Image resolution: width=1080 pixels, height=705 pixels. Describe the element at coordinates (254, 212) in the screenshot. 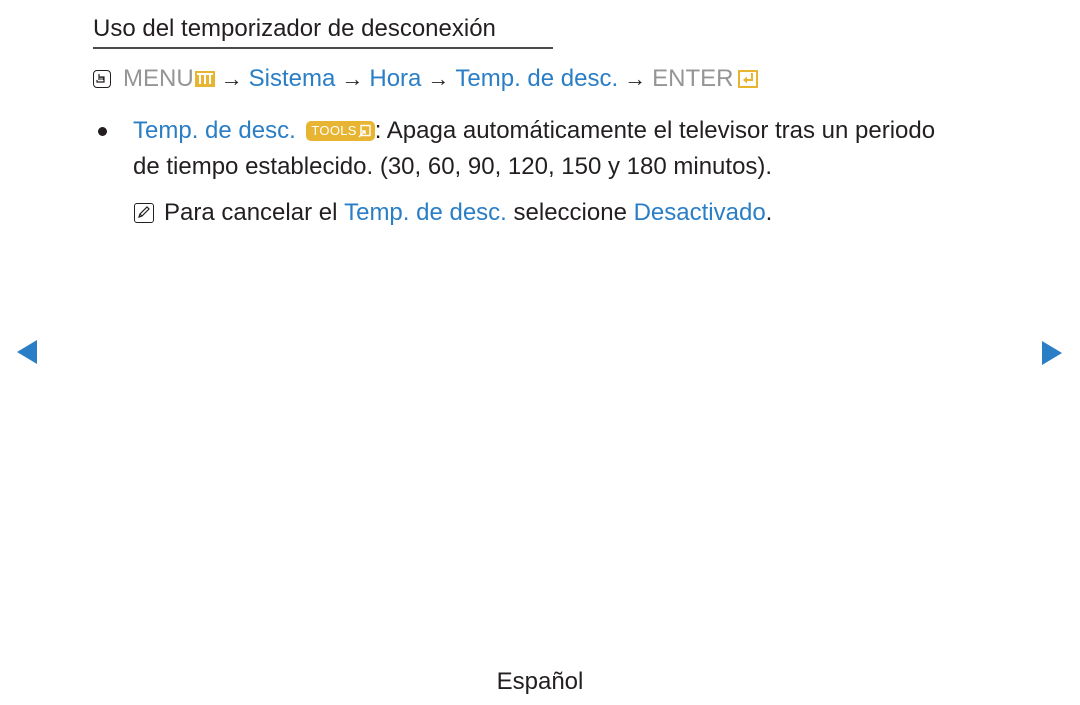

I see `note-prefix: Para cancelar el` at that location.